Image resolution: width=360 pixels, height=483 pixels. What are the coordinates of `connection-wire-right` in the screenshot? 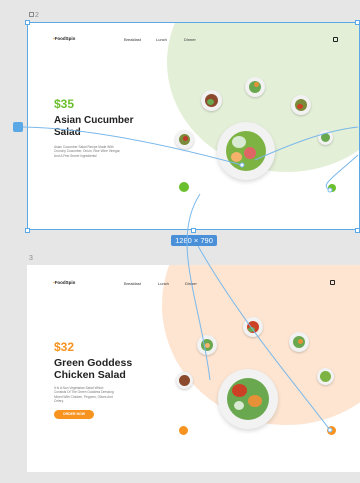 It's located at (306, 143).